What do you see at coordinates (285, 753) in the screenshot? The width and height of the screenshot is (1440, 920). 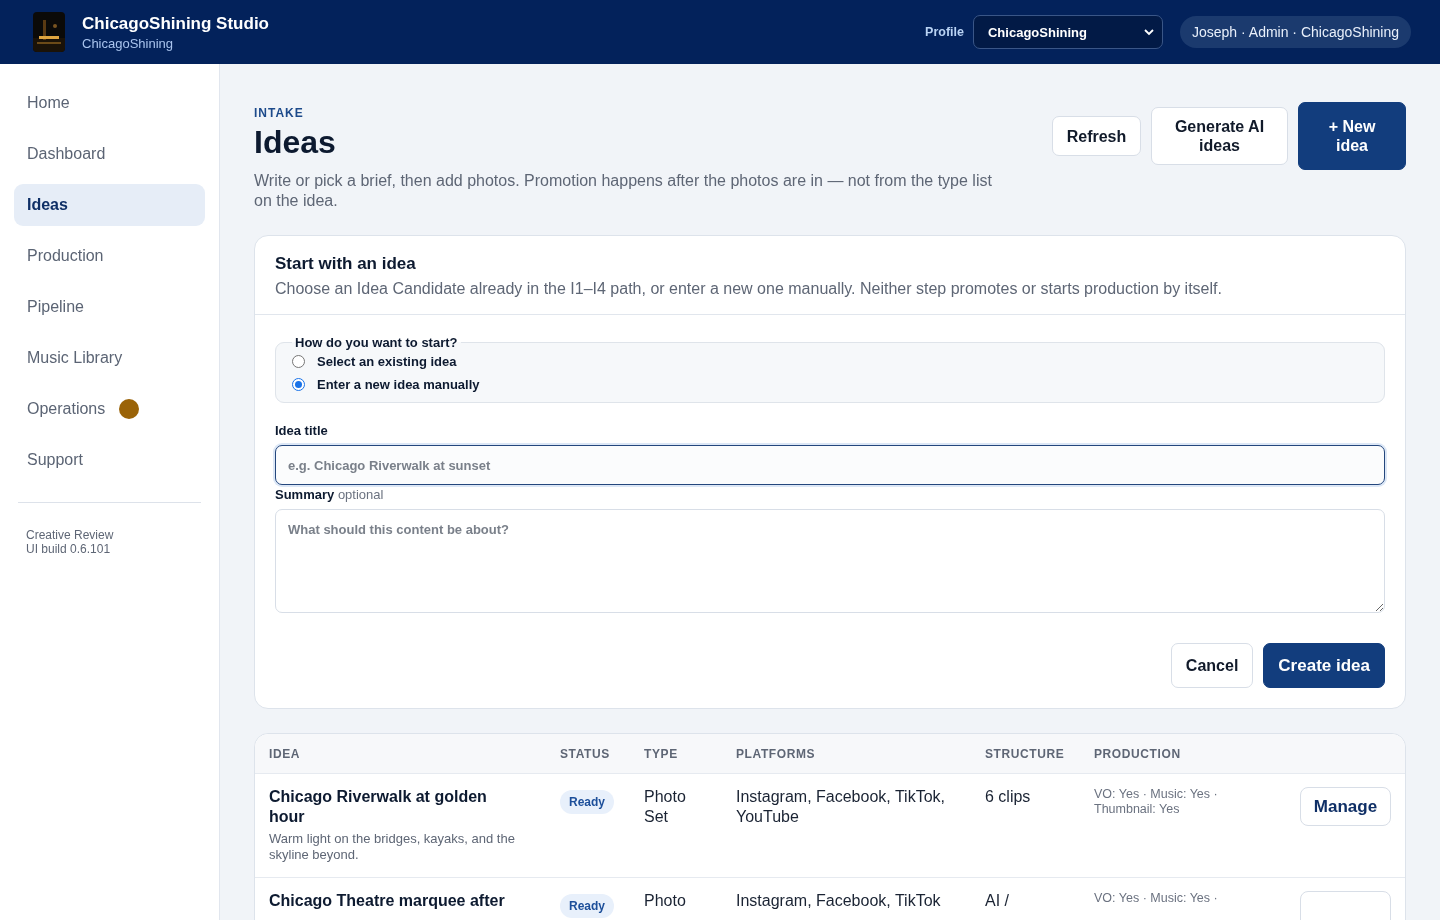 I see `column-header: IDEA` at bounding box center [285, 753].